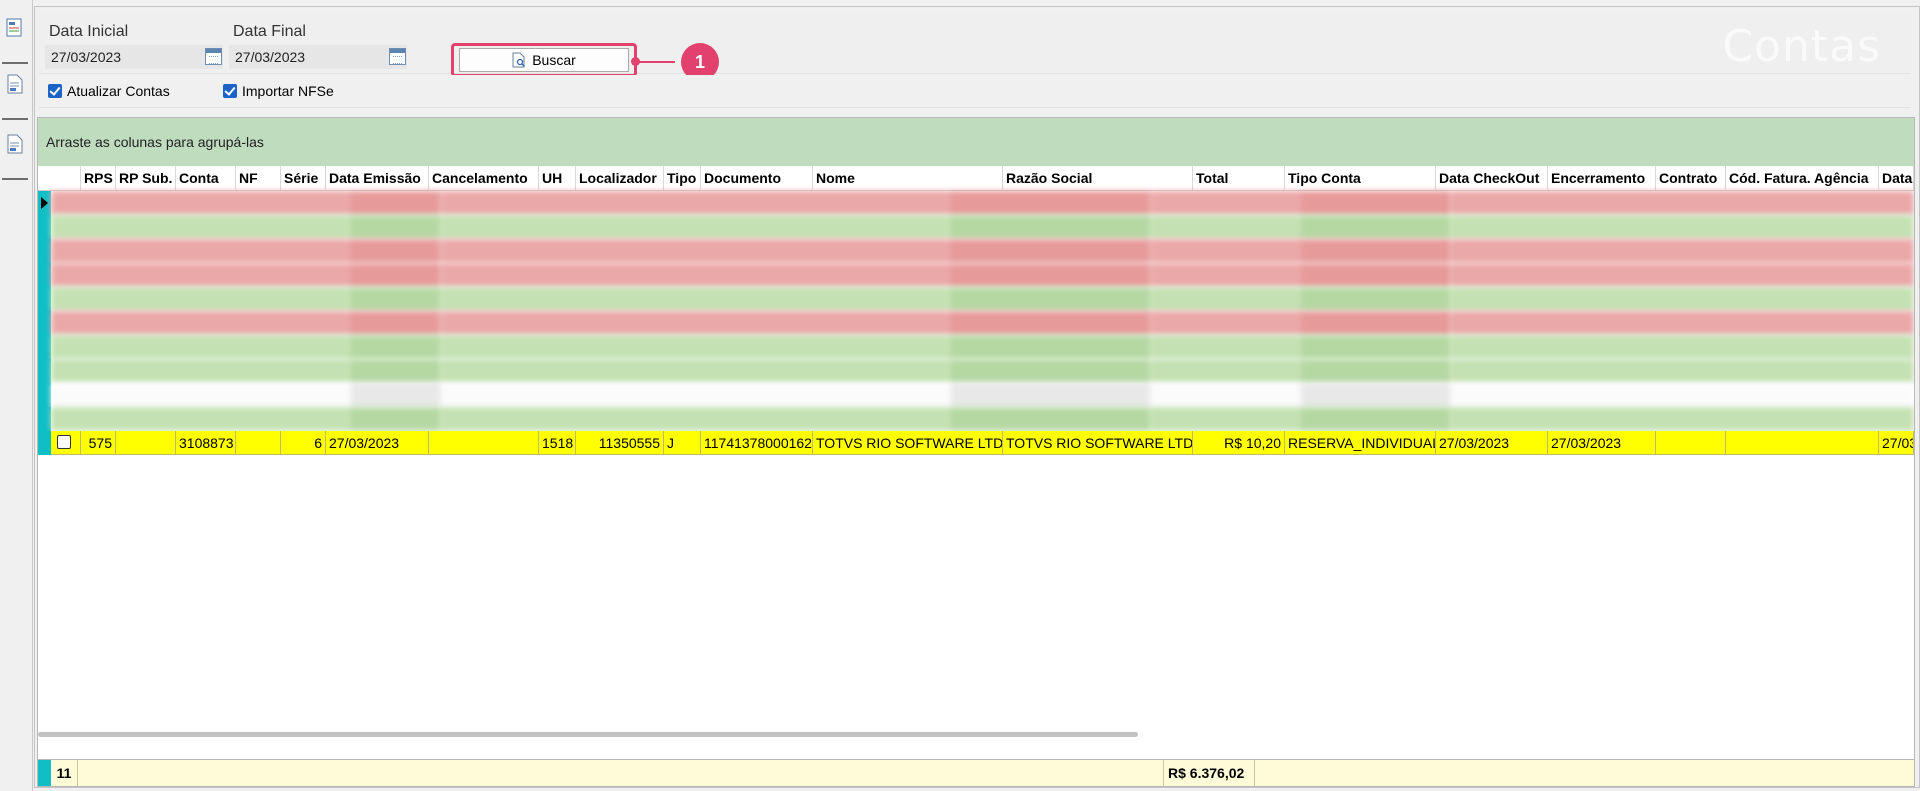 The width and height of the screenshot is (1920, 791). What do you see at coordinates (588, 734) in the screenshot?
I see `horizontal-scrollbar` at bounding box center [588, 734].